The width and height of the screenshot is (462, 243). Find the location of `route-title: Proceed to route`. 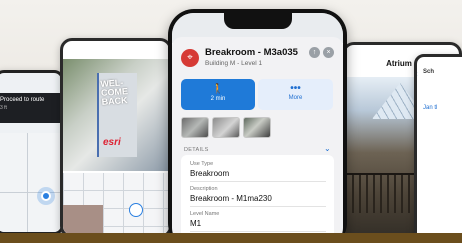

route-title: Proceed to route is located at coordinates (22, 100).